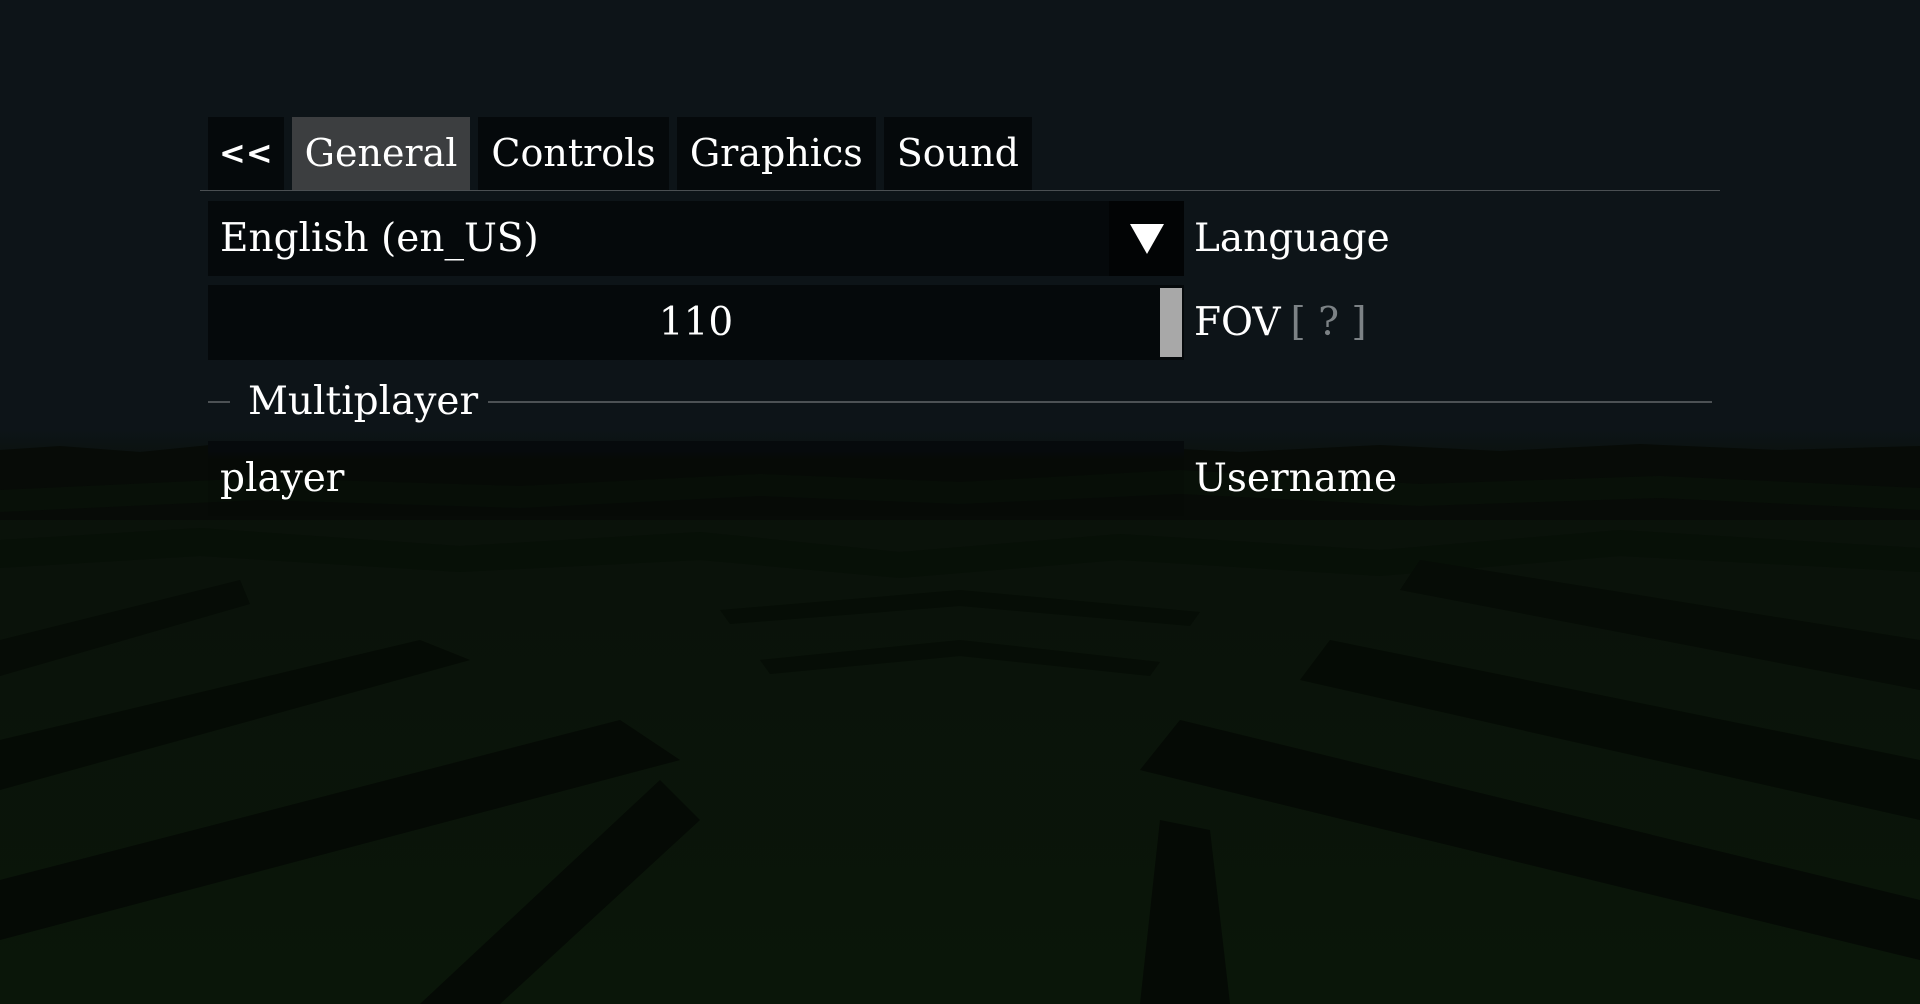  I want to click on section-divider-right, so click(1100, 402).